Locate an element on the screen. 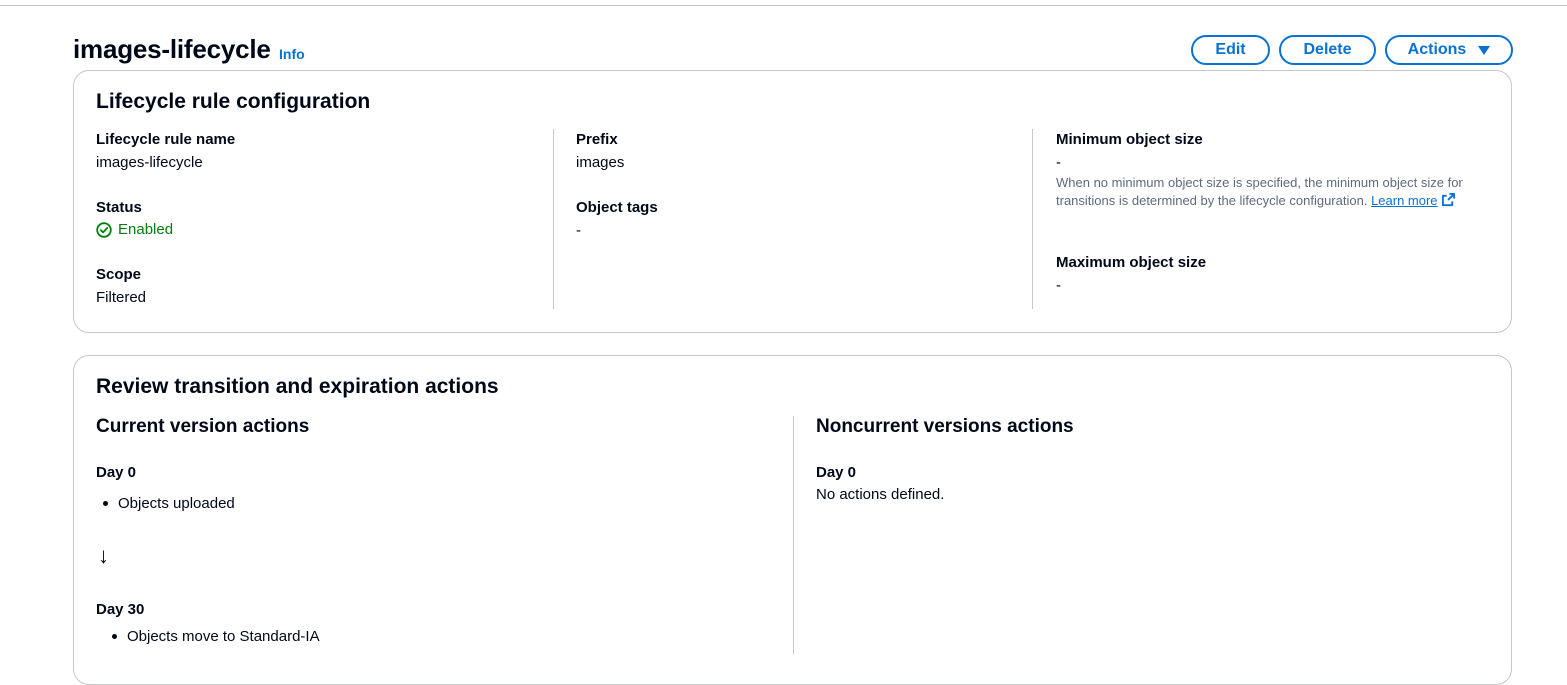  current-day30-label: Day 30 is located at coordinates (120, 609).